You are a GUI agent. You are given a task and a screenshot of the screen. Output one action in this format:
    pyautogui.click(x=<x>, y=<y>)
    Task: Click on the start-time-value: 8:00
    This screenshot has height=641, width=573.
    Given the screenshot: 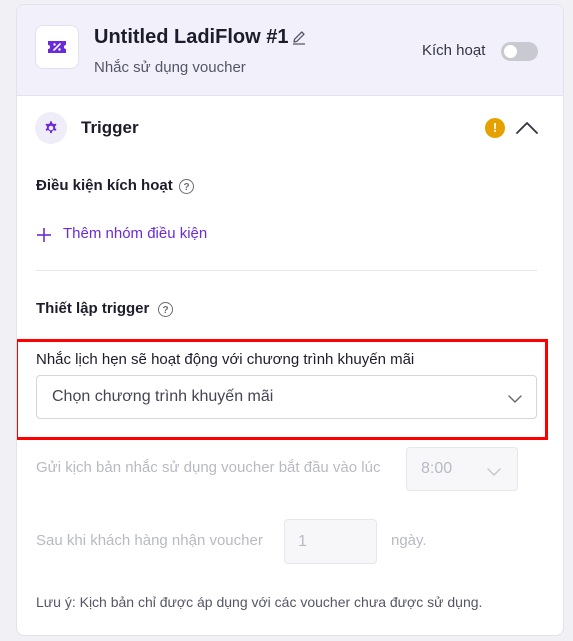 What is the action you would take?
    pyautogui.click(x=437, y=468)
    